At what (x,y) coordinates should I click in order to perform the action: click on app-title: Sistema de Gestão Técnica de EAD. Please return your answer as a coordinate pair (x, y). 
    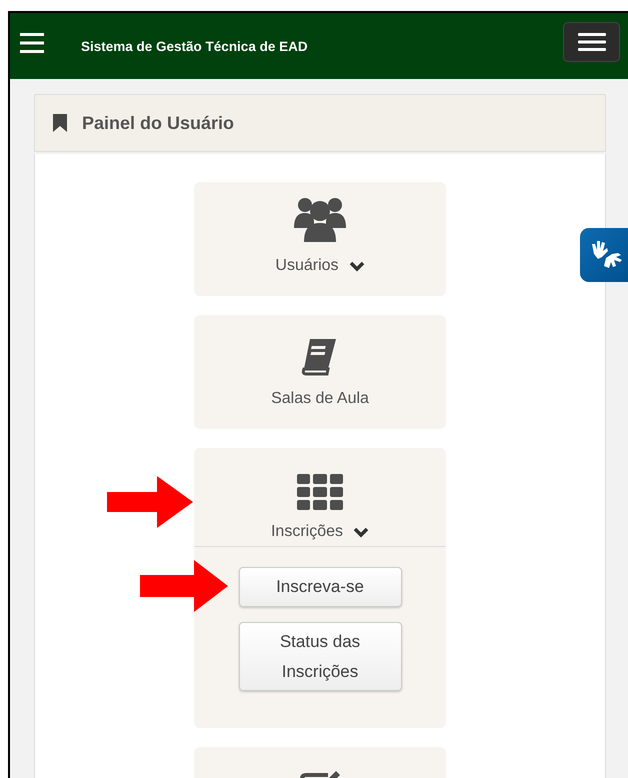
    Looking at the image, I should click on (195, 46).